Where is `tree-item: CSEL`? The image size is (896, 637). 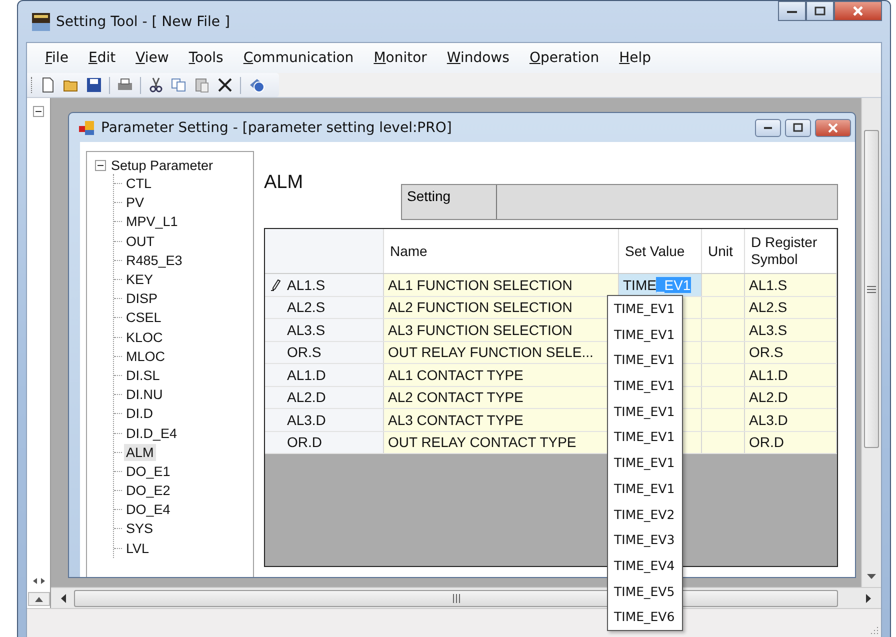
tree-item: CSEL is located at coordinates (144, 317).